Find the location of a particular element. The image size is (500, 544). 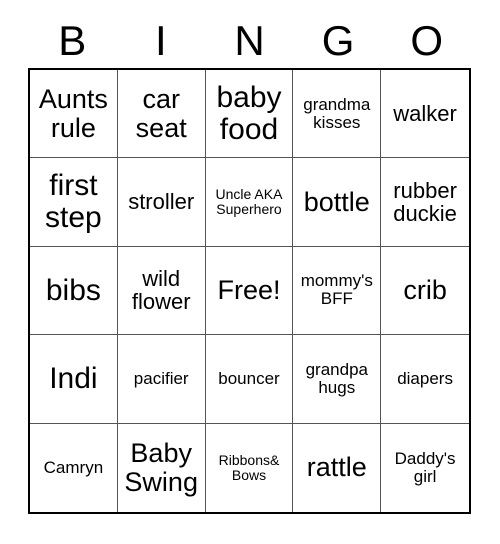

bingo-cell-b5: Camryn is located at coordinates (74, 467).